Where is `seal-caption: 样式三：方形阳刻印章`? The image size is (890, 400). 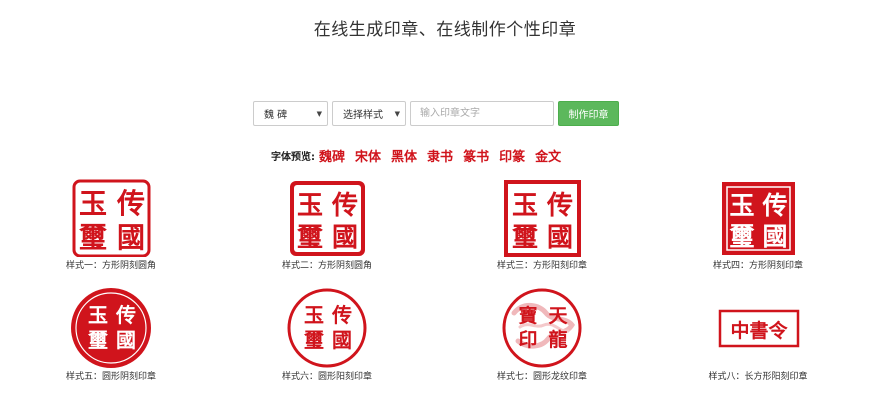 seal-caption: 样式三：方形阳刻印章 is located at coordinates (541, 266).